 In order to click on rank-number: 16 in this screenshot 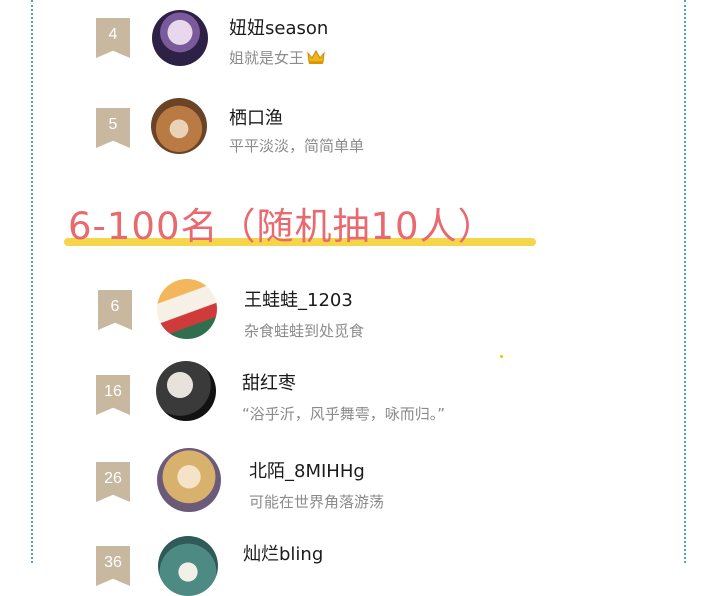, I will do `click(113, 391)`.